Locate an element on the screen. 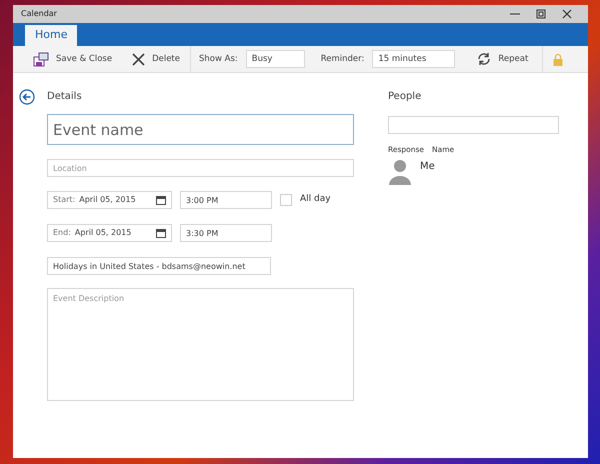 Image resolution: width=600 pixels, height=464 pixels. people-heading: People is located at coordinates (405, 97).